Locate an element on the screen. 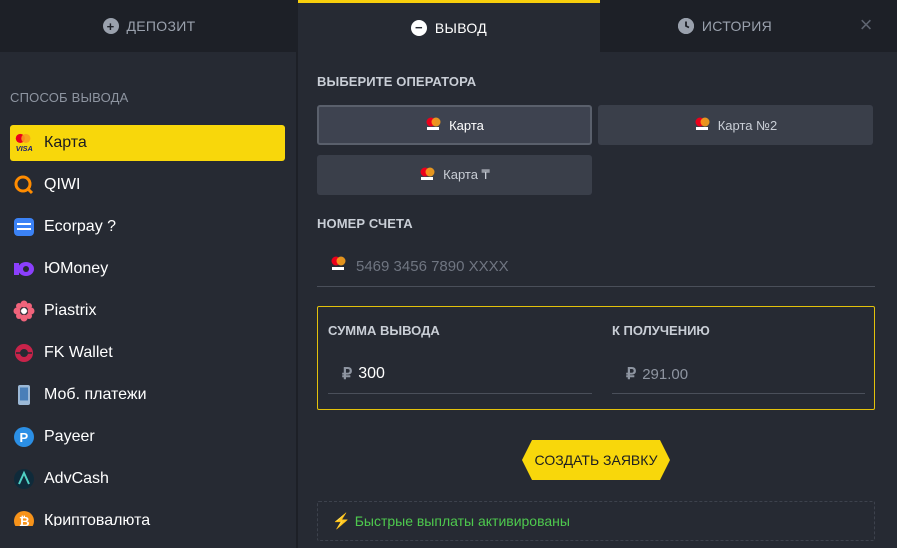  operator-option-card-kzt: Карта ₸ is located at coordinates (454, 175).